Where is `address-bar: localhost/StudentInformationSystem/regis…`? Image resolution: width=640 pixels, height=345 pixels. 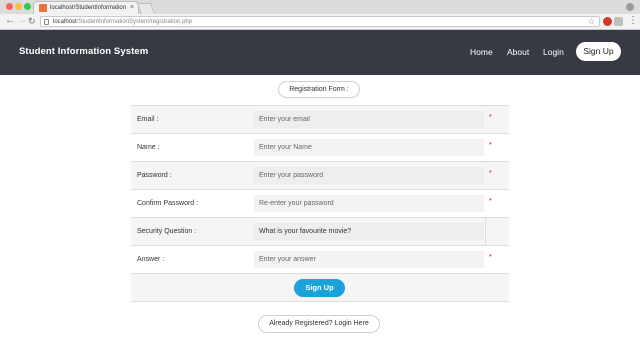
address-bar: localhost/StudentInformationSystem/regis… is located at coordinates (320, 21).